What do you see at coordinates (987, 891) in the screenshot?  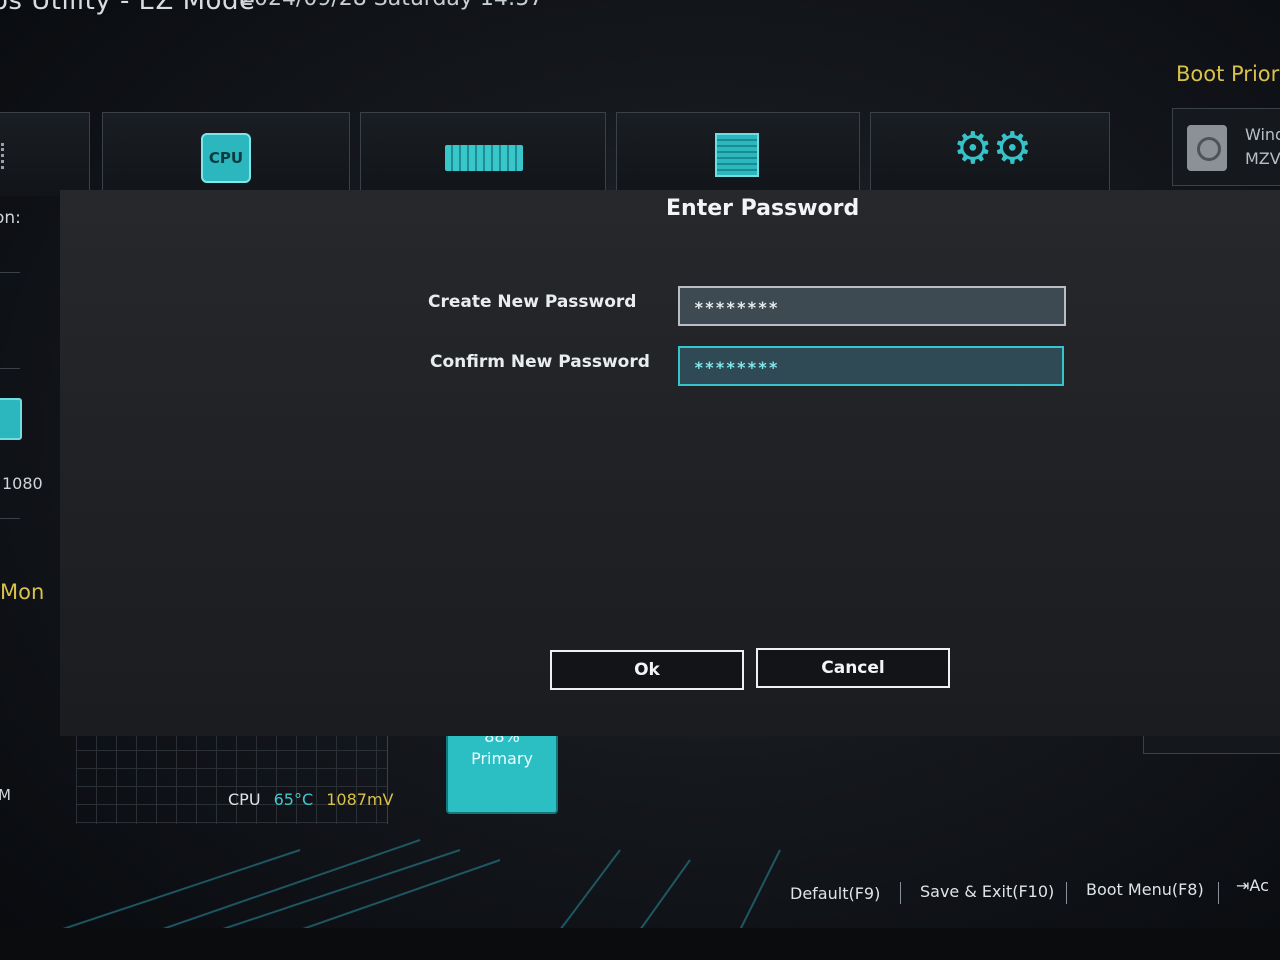 I see `save-exit-f10-button: Save & Exit(F10)` at bounding box center [987, 891].